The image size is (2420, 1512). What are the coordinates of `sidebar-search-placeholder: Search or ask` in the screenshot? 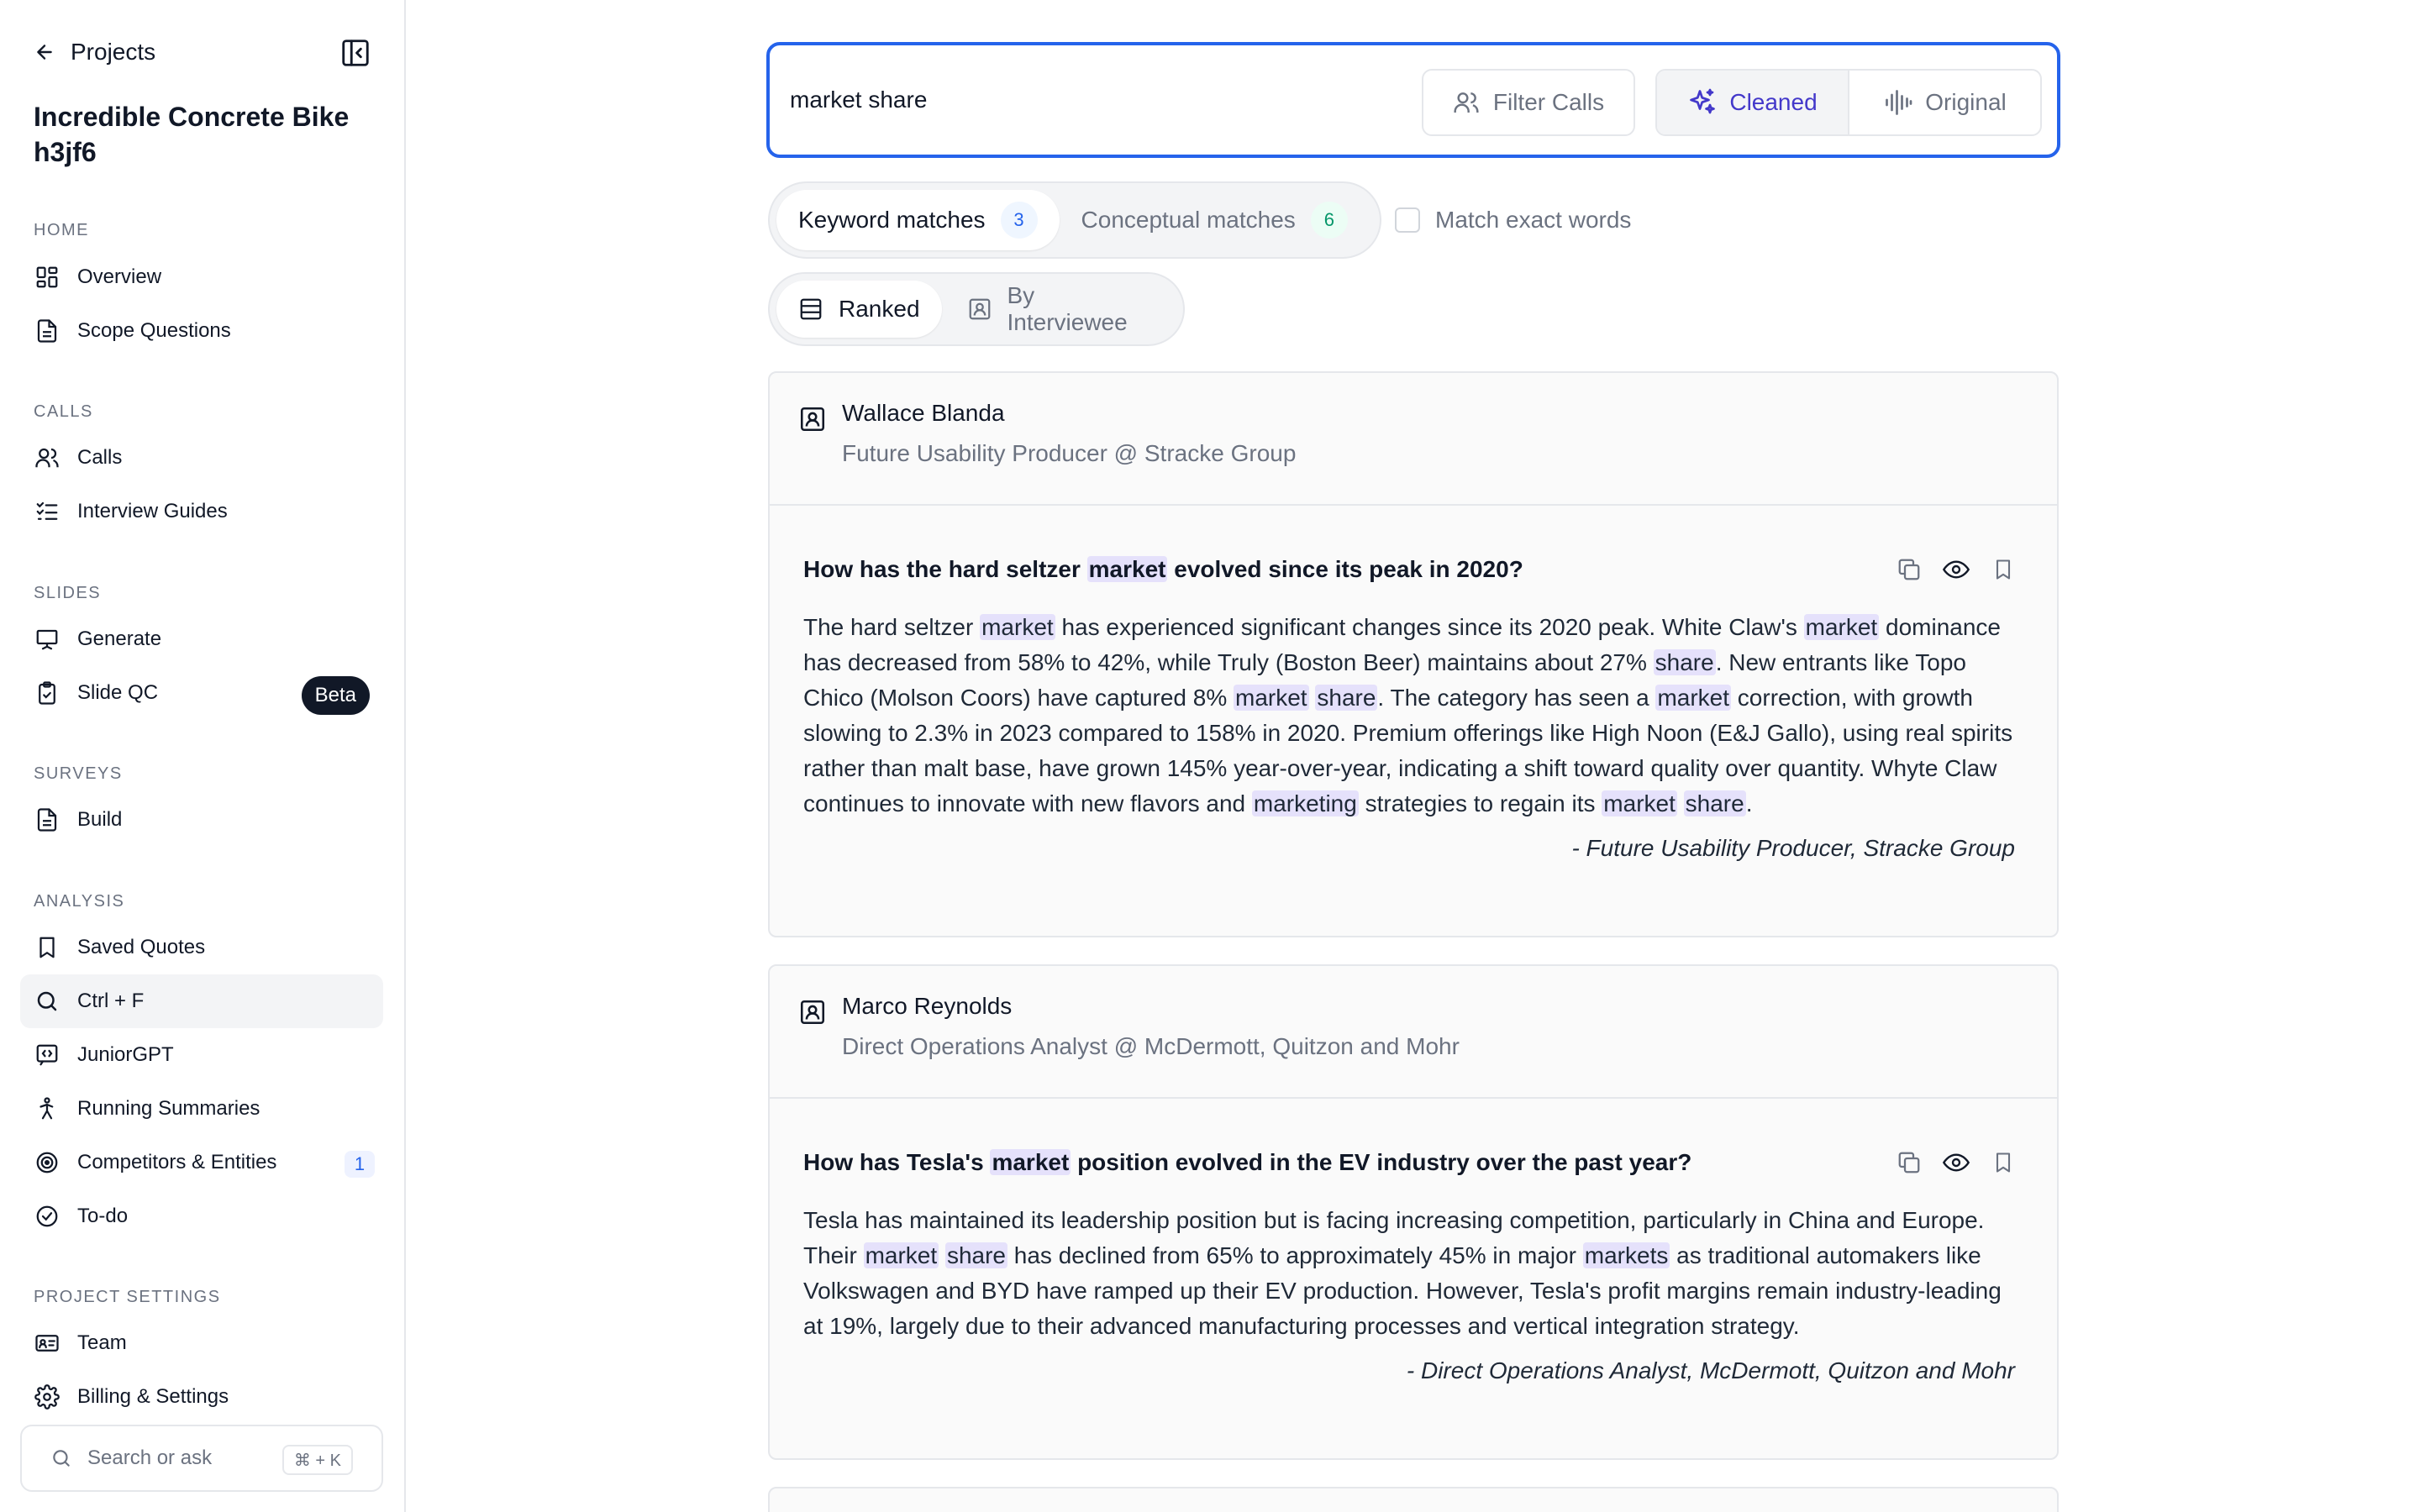 It's located at (150, 1457).